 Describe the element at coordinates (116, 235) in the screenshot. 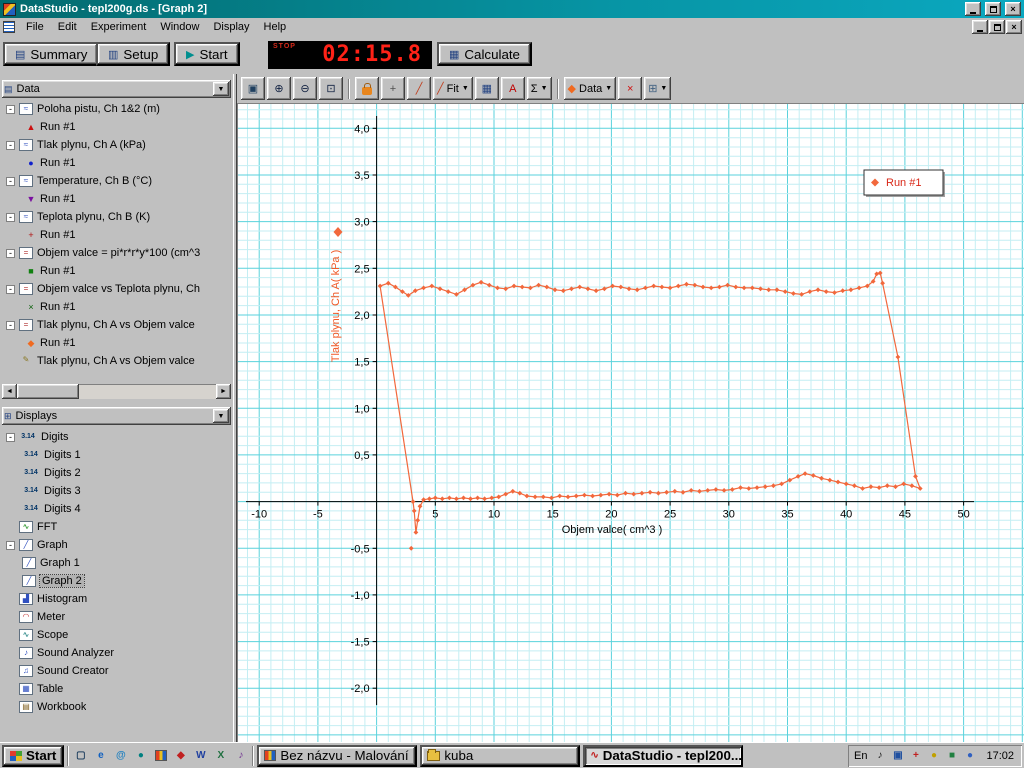

I see `run-item: + Run #1` at that location.